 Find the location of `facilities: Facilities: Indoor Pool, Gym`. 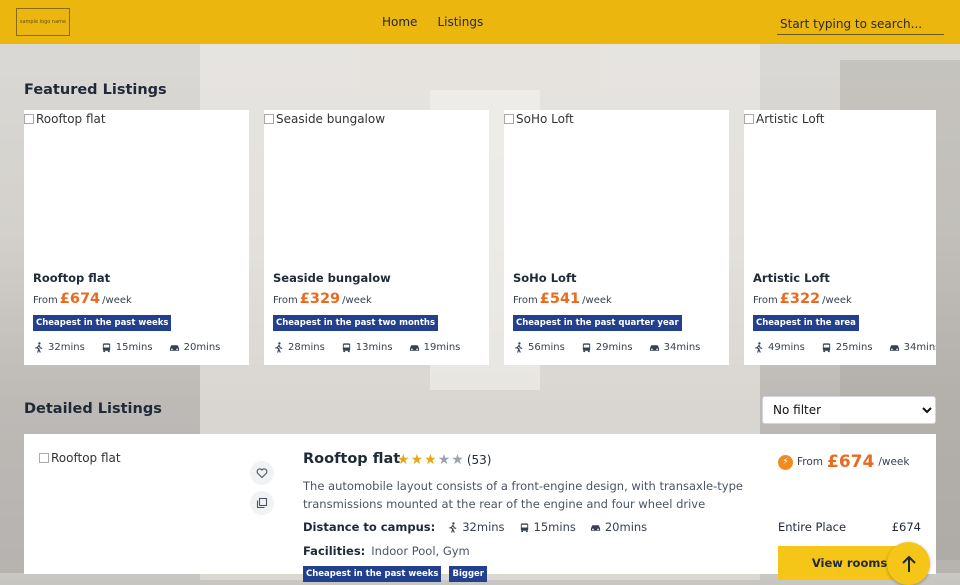

facilities: Facilities: Indoor Pool, Gym is located at coordinates (386, 551).